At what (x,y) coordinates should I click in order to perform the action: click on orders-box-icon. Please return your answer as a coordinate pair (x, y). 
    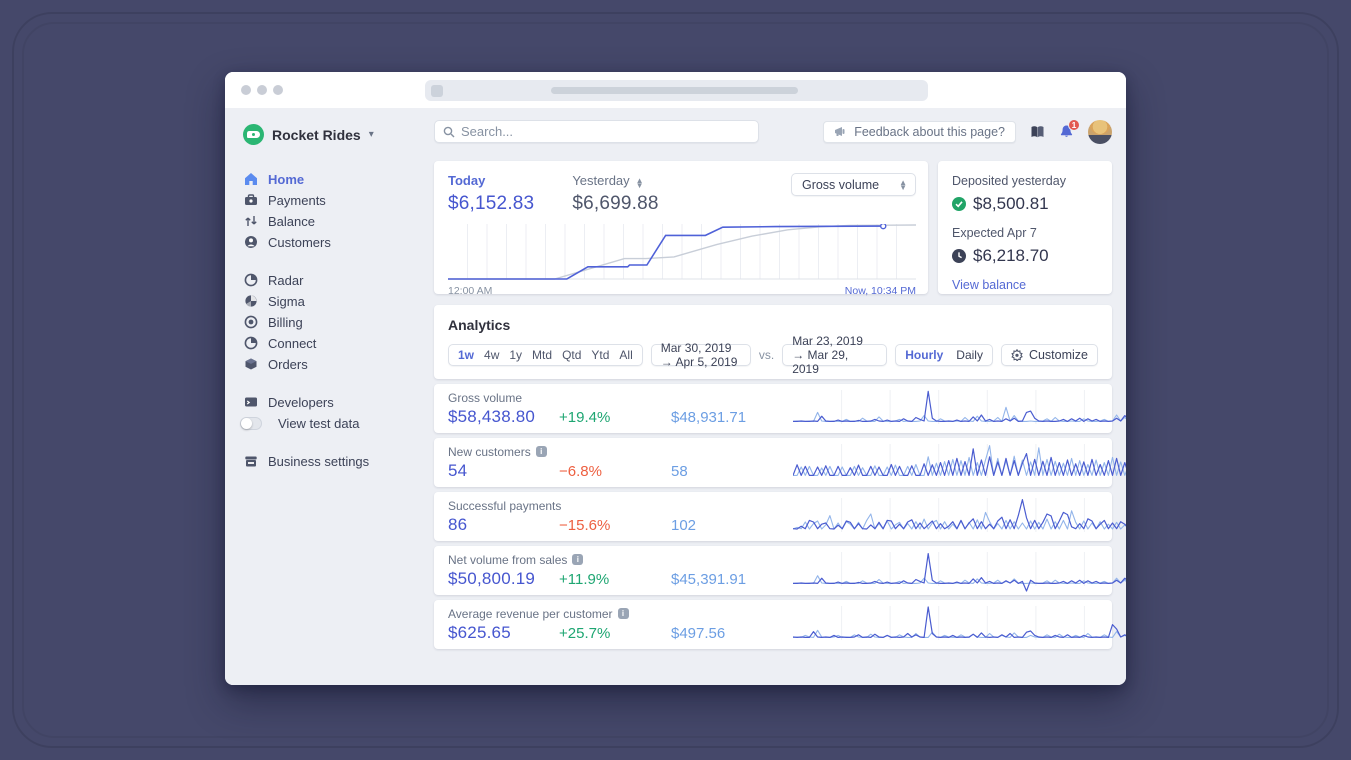
    Looking at the image, I should click on (250, 364).